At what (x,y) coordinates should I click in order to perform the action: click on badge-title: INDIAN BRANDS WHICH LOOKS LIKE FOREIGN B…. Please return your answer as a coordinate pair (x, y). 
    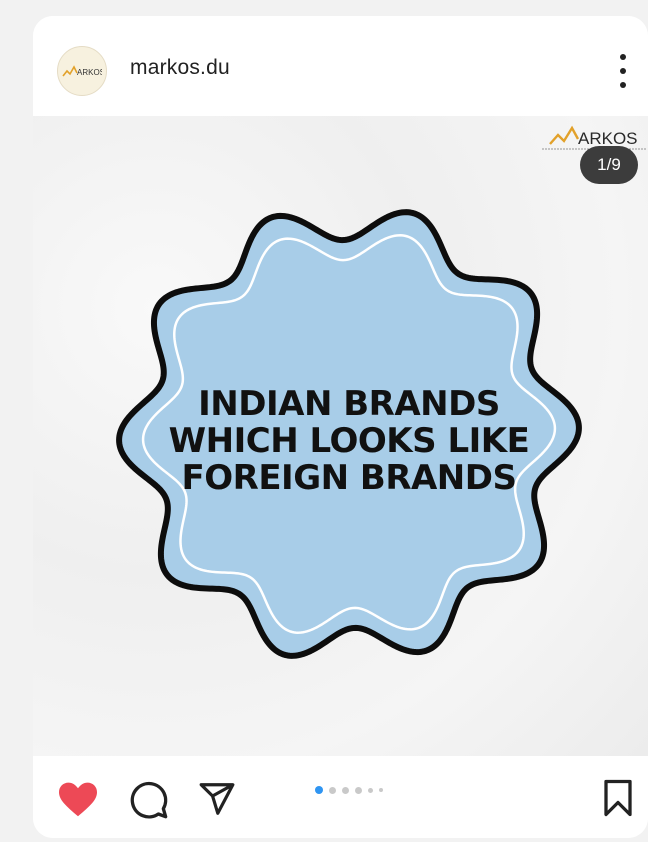
    Looking at the image, I should click on (349, 441).